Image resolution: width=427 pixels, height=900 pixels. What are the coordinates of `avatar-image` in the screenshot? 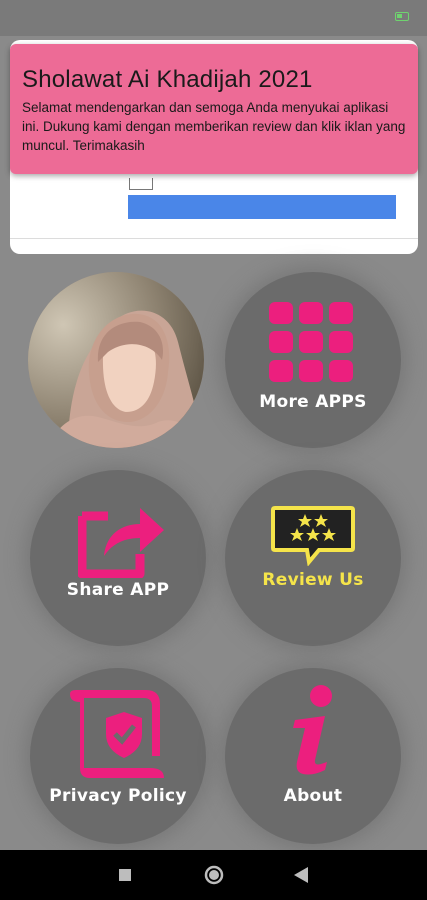 It's located at (116, 360).